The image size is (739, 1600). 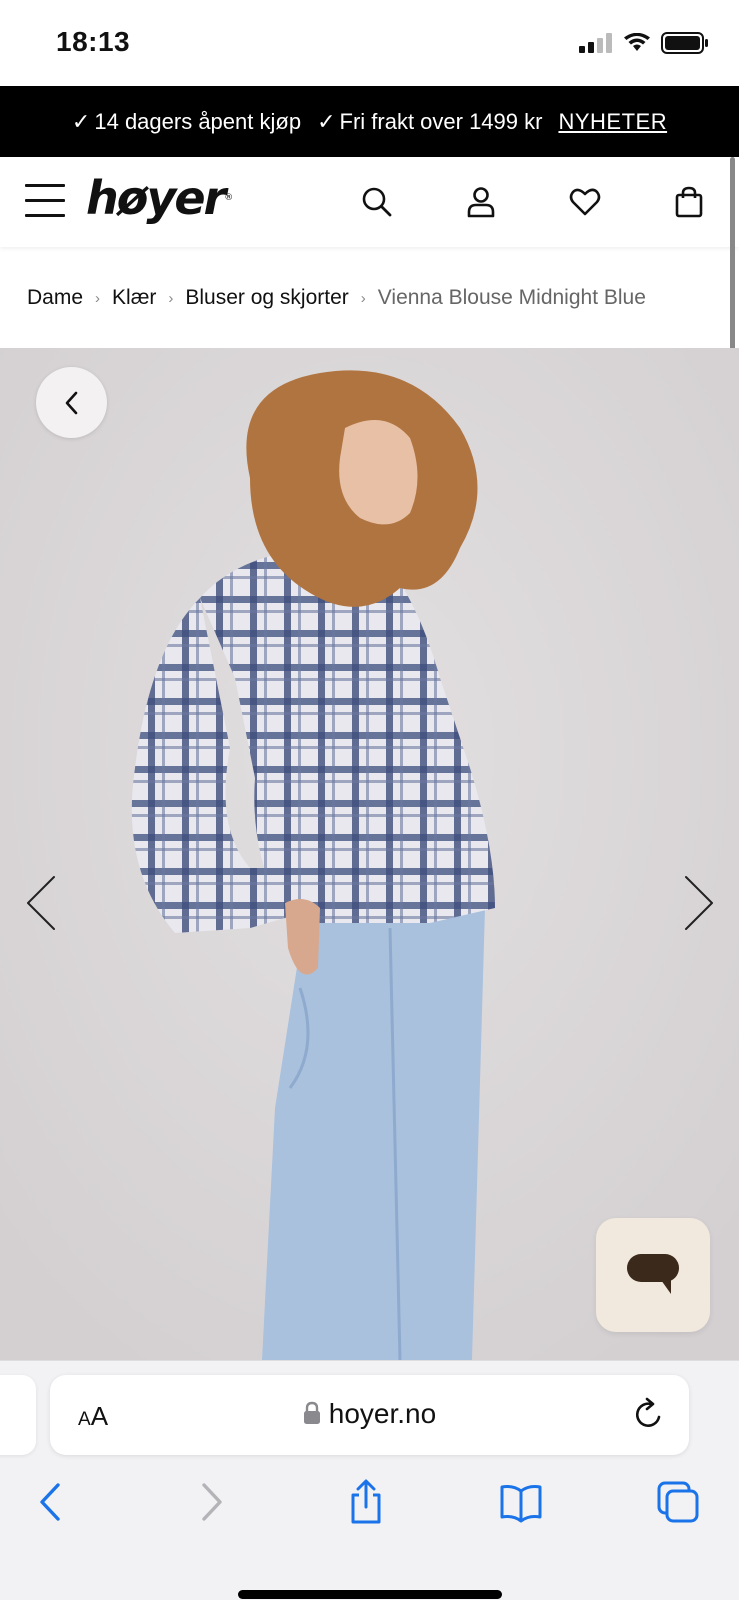 What do you see at coordinates (684, 43) in the screenshot?
I see `battery-icon` at bounding box center [684, 43].